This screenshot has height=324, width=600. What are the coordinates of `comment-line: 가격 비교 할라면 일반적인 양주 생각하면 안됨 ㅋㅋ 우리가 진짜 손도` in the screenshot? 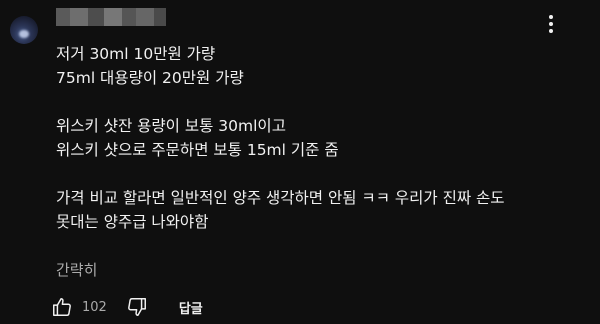 It's located at (280, 198).